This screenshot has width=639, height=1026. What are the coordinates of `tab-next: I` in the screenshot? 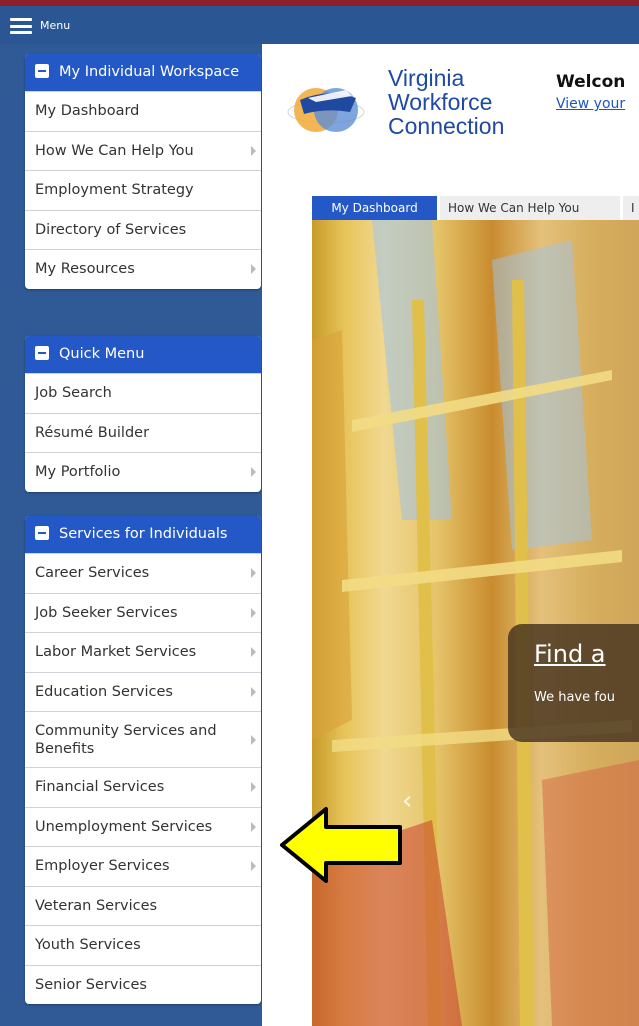 It's located at (631, 208).